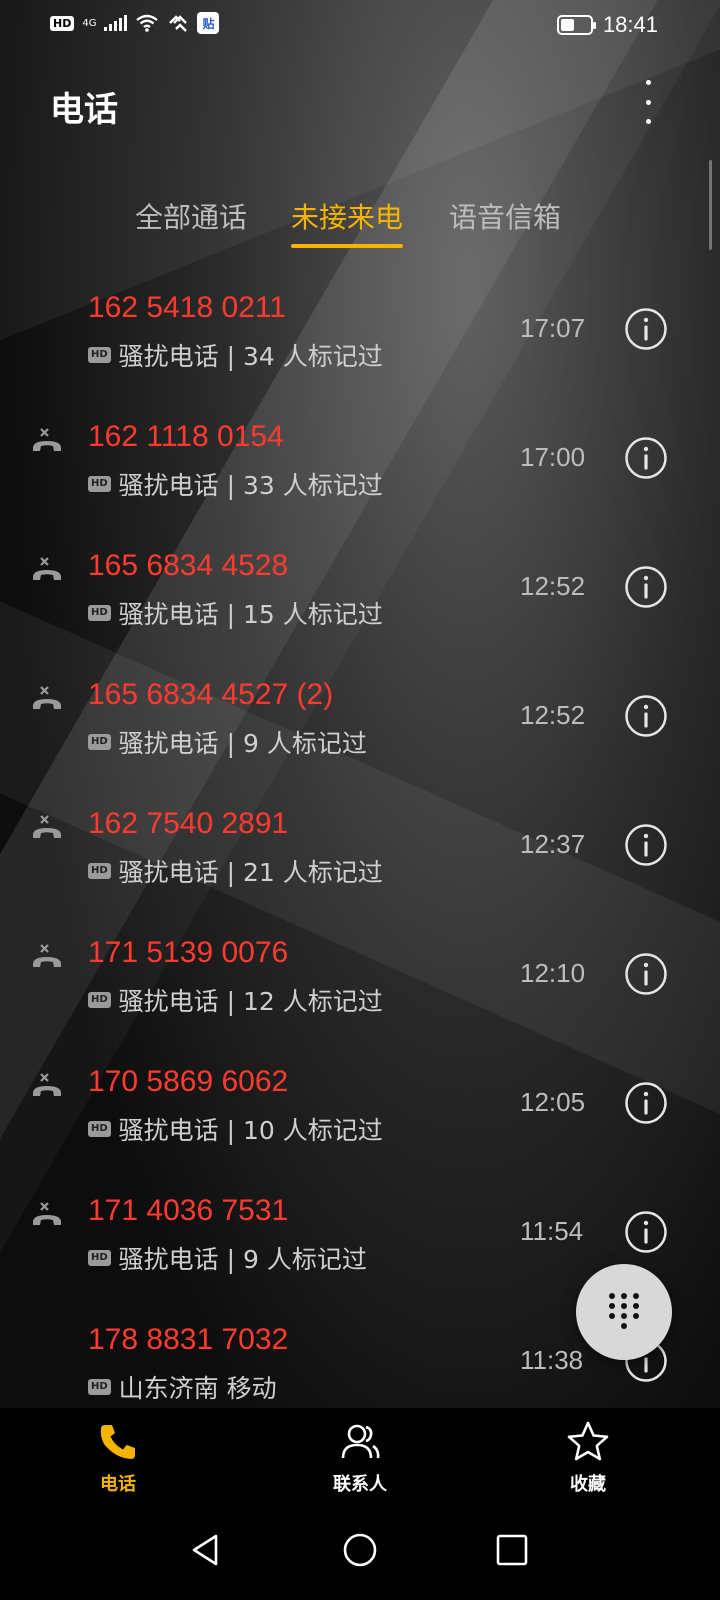  What do you see at coordinates (117, 1442) in the screenshot?
I see `phone-icon` at bounding box center [117, 1442].